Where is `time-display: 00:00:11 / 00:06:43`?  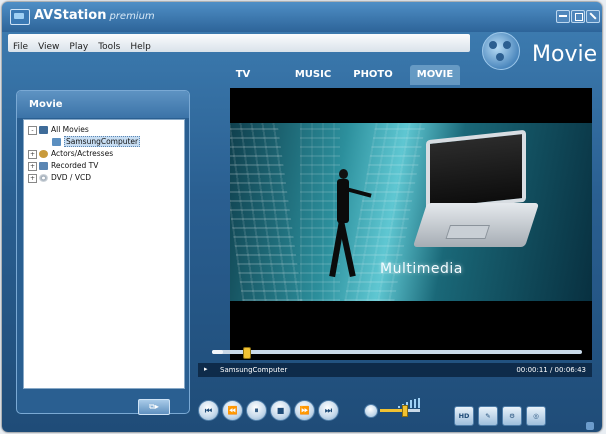
time-display: 00:00:11 / 00:06:43 is located at coordinates (551, 370).